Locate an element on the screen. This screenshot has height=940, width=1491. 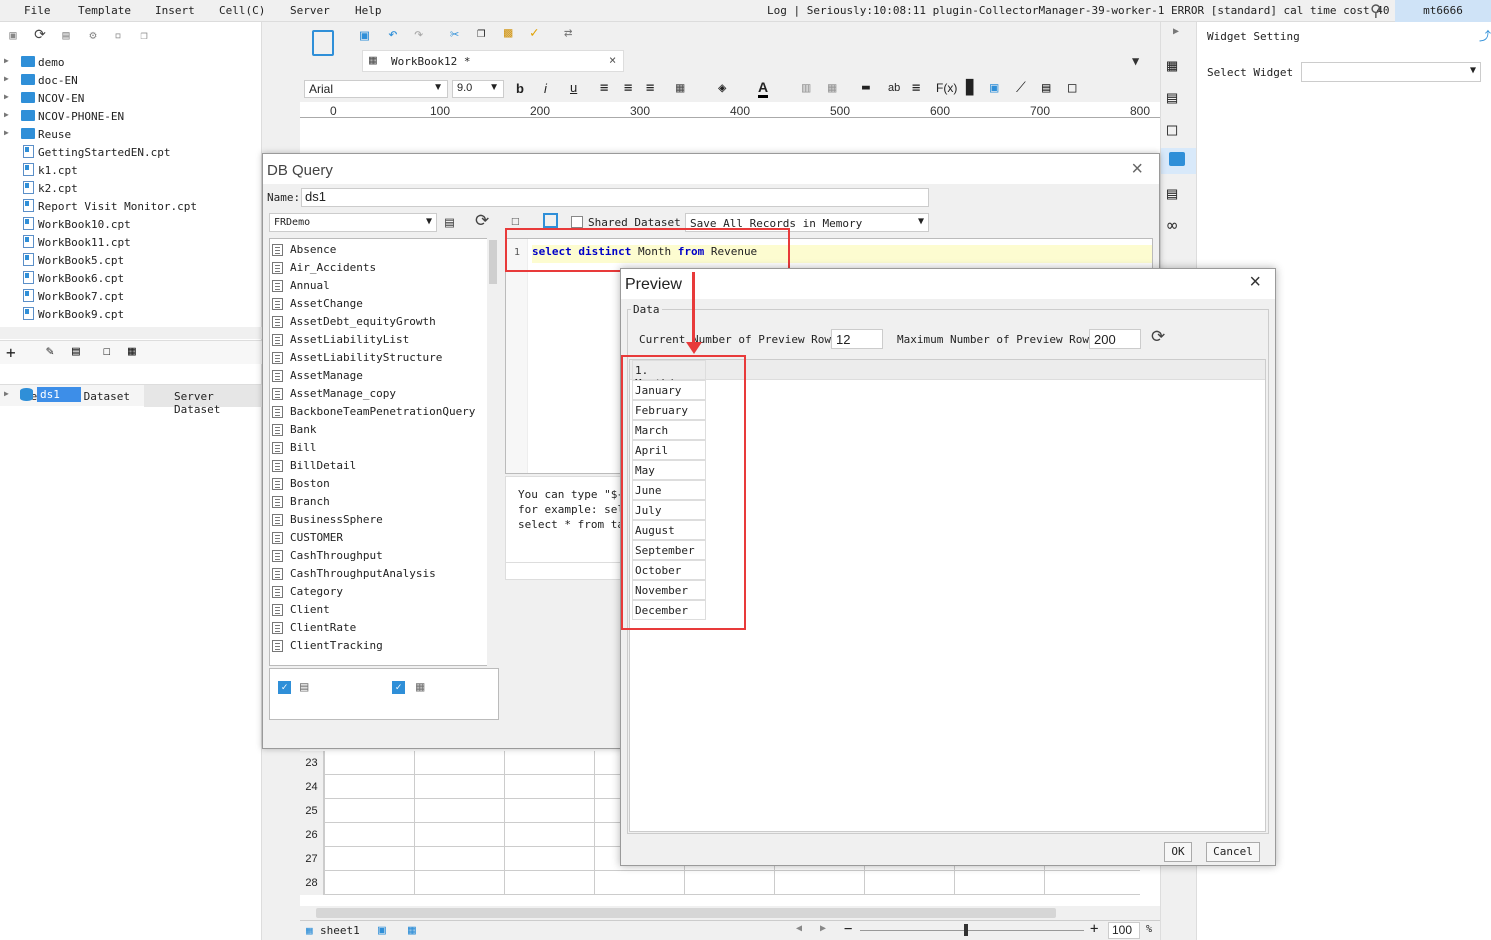
current-rows-input: 12 is located at coordinates (857, 339).